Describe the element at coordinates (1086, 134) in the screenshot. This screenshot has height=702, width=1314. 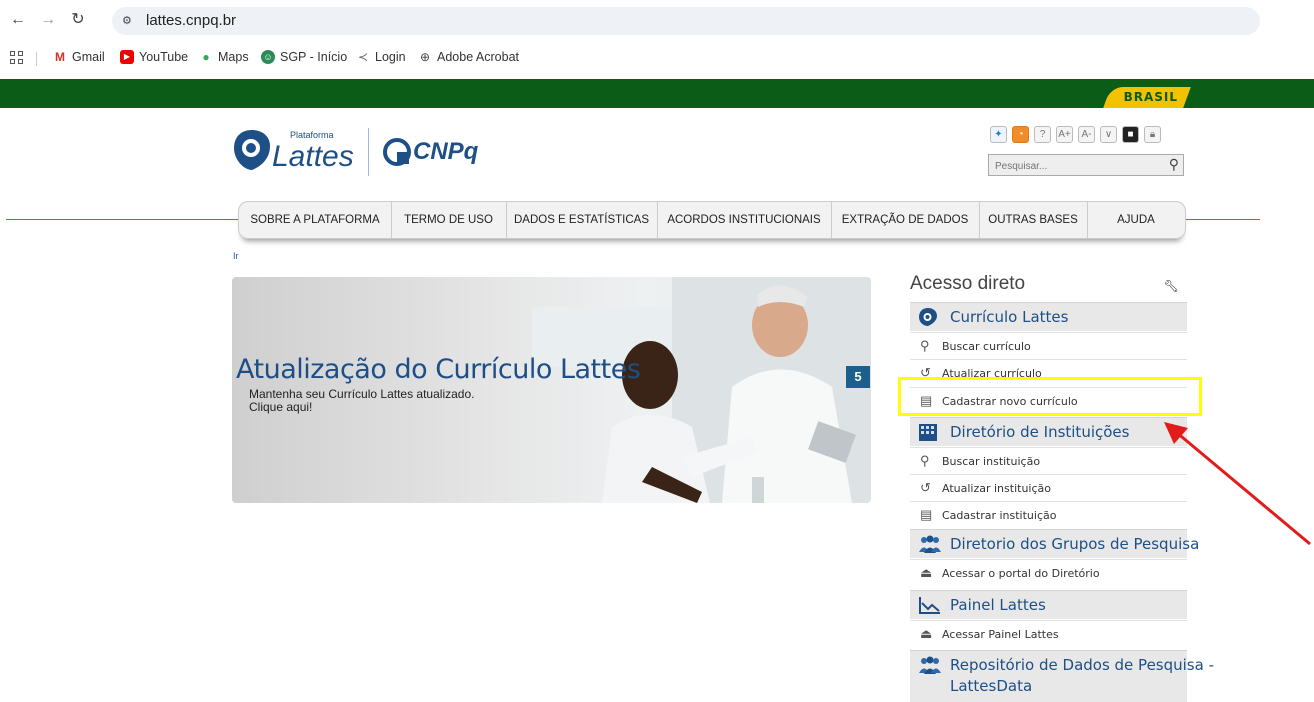
I see `font-decrease-icon: A-` at that location.